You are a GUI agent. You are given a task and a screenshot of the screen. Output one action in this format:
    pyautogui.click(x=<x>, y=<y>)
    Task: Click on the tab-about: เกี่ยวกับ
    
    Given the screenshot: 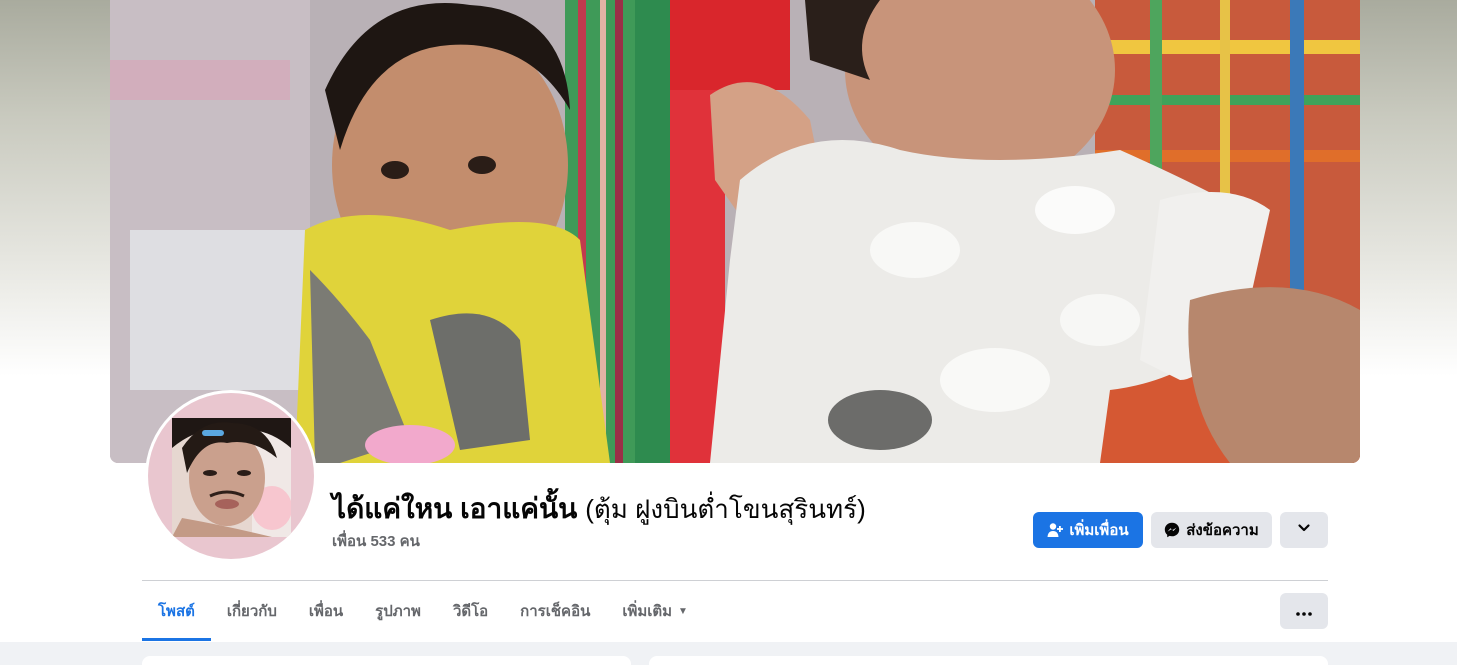 What is the action you would take?
    pyautogui.click(x=252, y=611)
    